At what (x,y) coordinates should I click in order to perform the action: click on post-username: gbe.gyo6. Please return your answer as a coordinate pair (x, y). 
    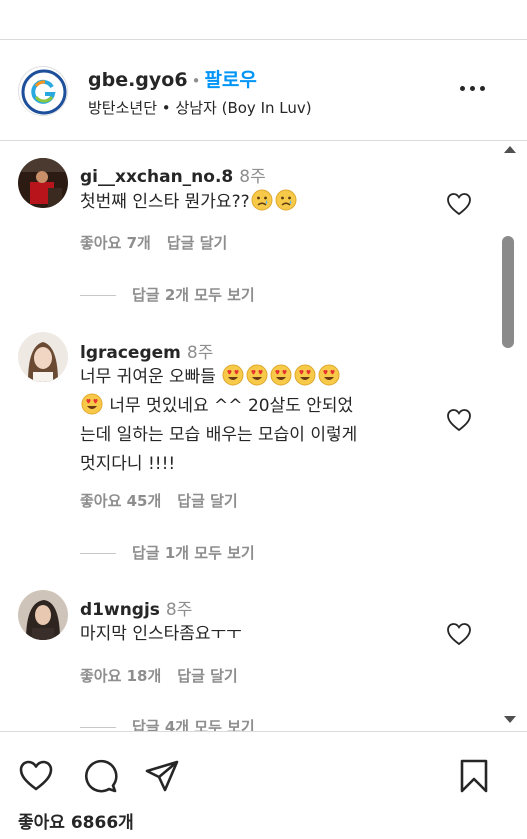
    Looking at the image, I should click on (138, 80).